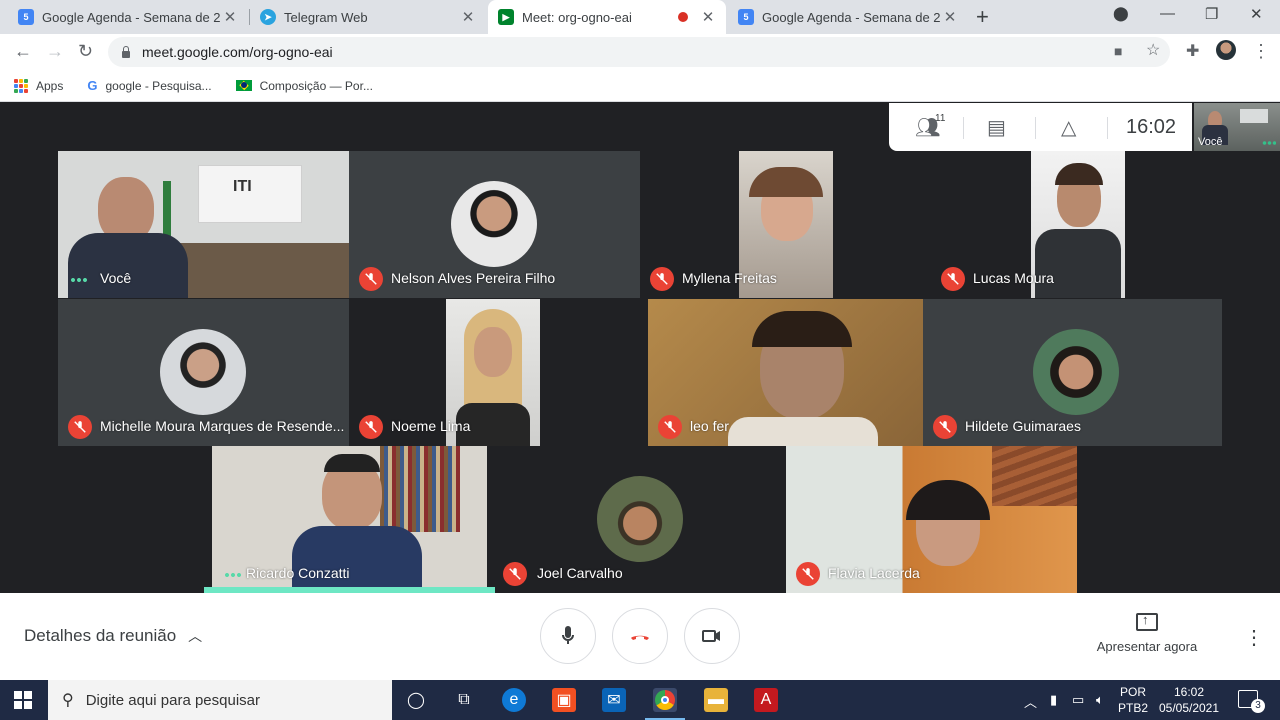 This screenshot has width=1280, height=720. I want to click on meeting-details-button: Detalhes da reunião ︿, so click(113, 636).